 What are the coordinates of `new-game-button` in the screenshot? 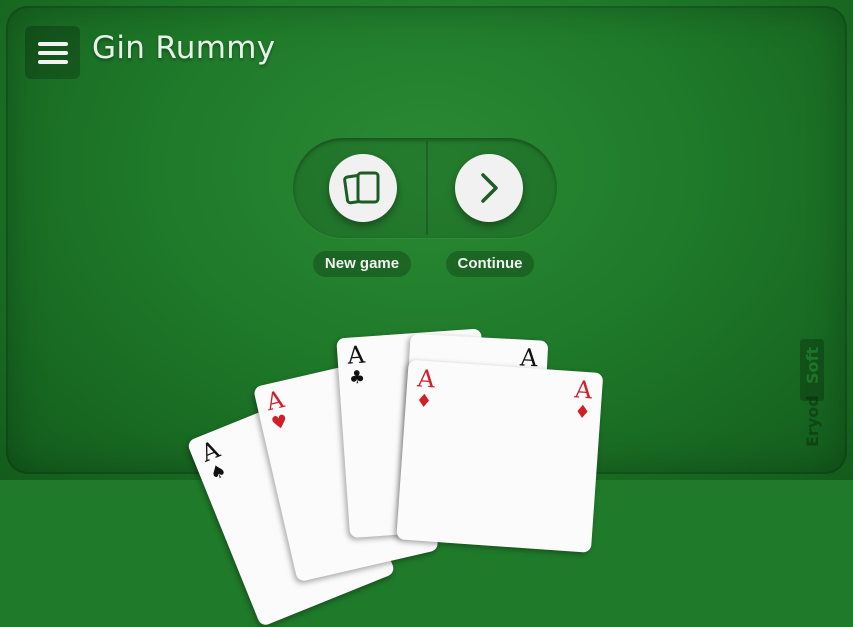 It's located at (363, 188).